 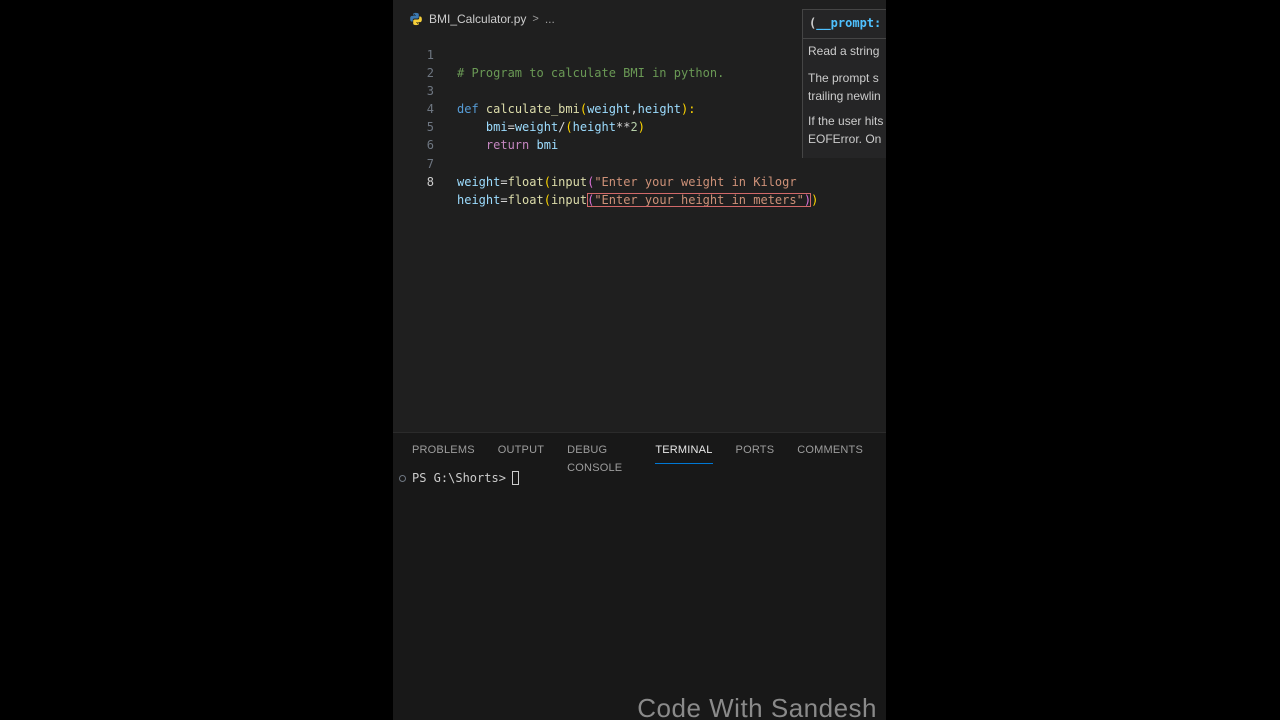 I want to click on terminal: PS G:\Shorts>, so click(x=459, y=478).